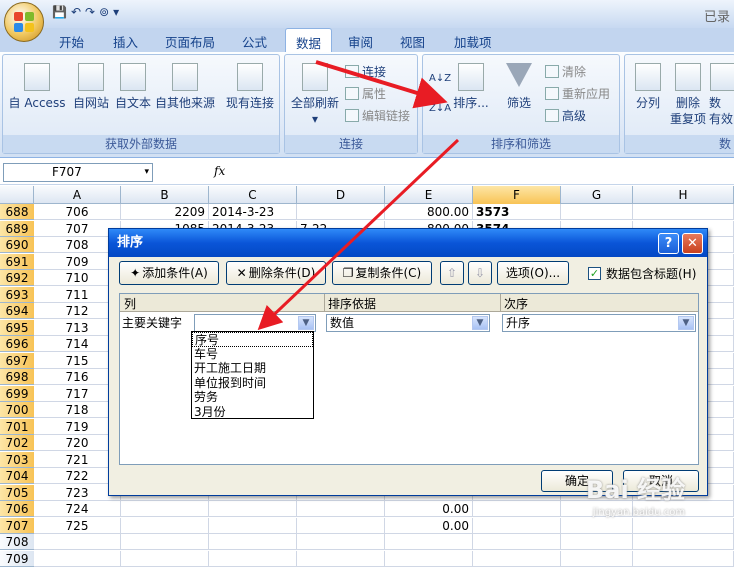  What do you see at coordinates (17, 476) in the screenshot?
I see `row-header: 704` at bounding box center [17, 476].